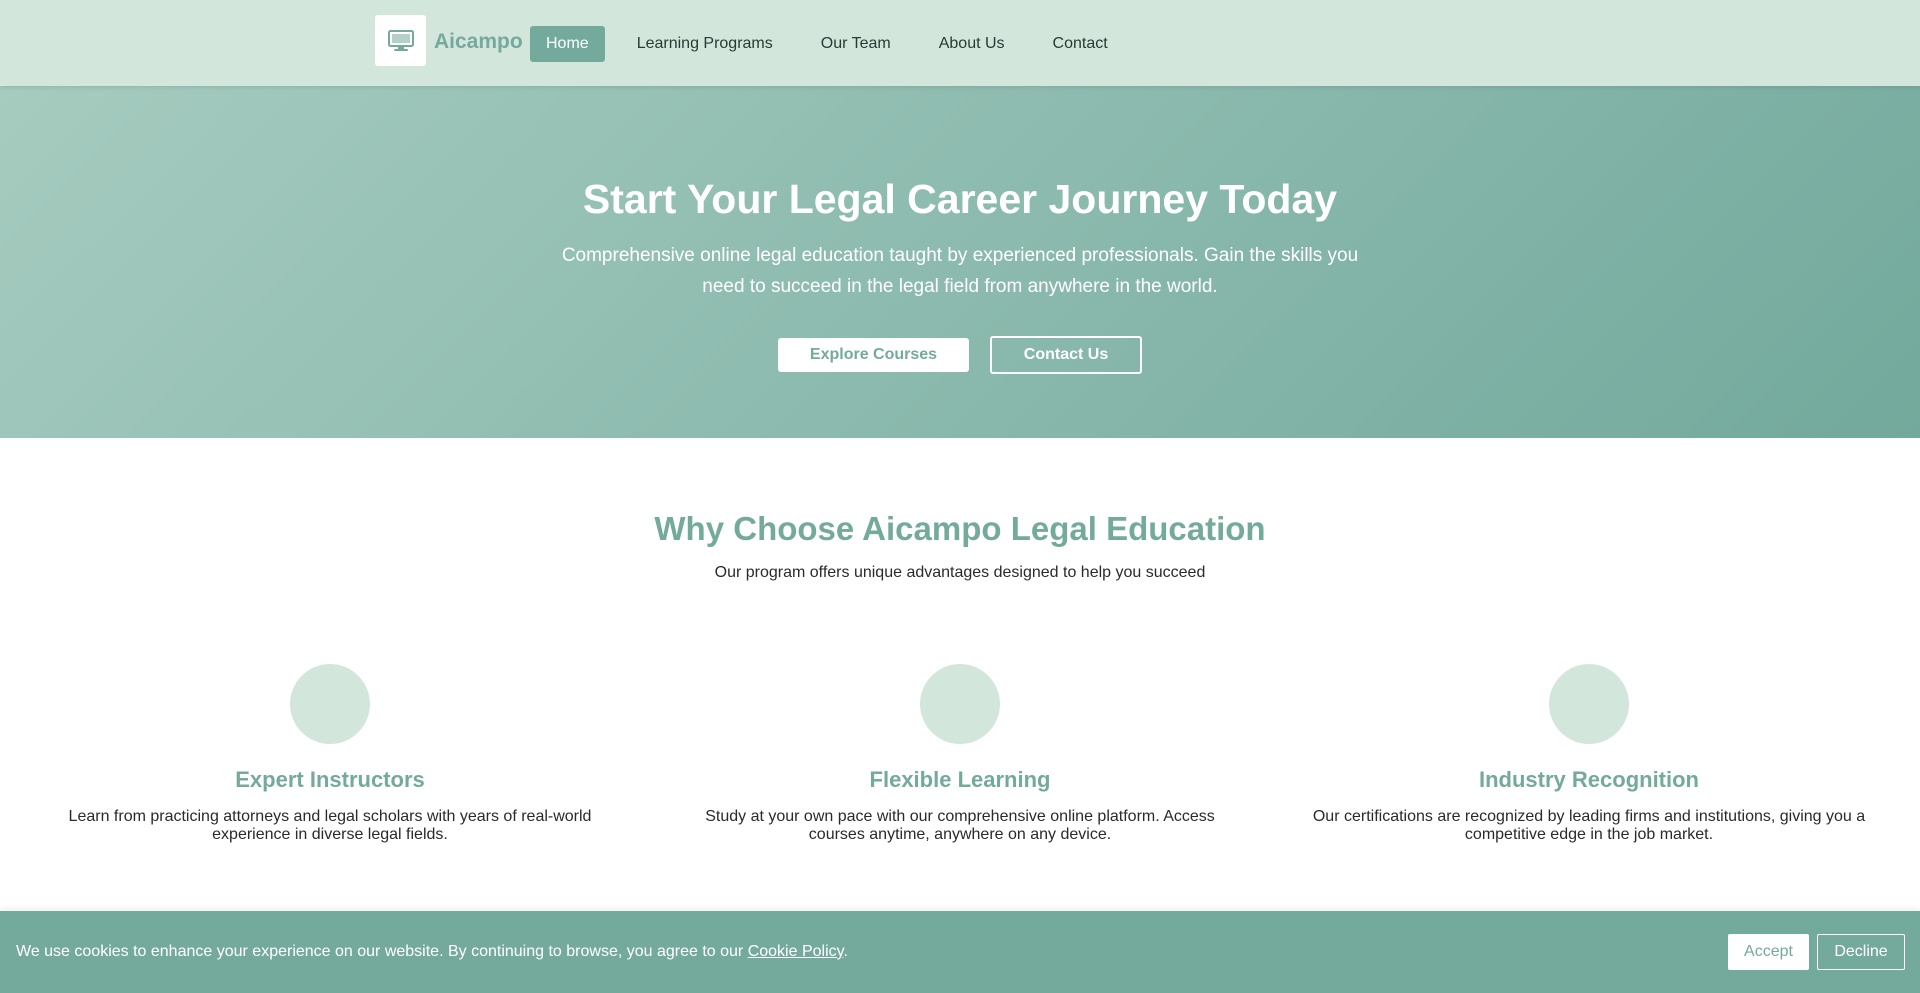  I want to click on contact-us-button: Contact Us, so click(1066, 355).